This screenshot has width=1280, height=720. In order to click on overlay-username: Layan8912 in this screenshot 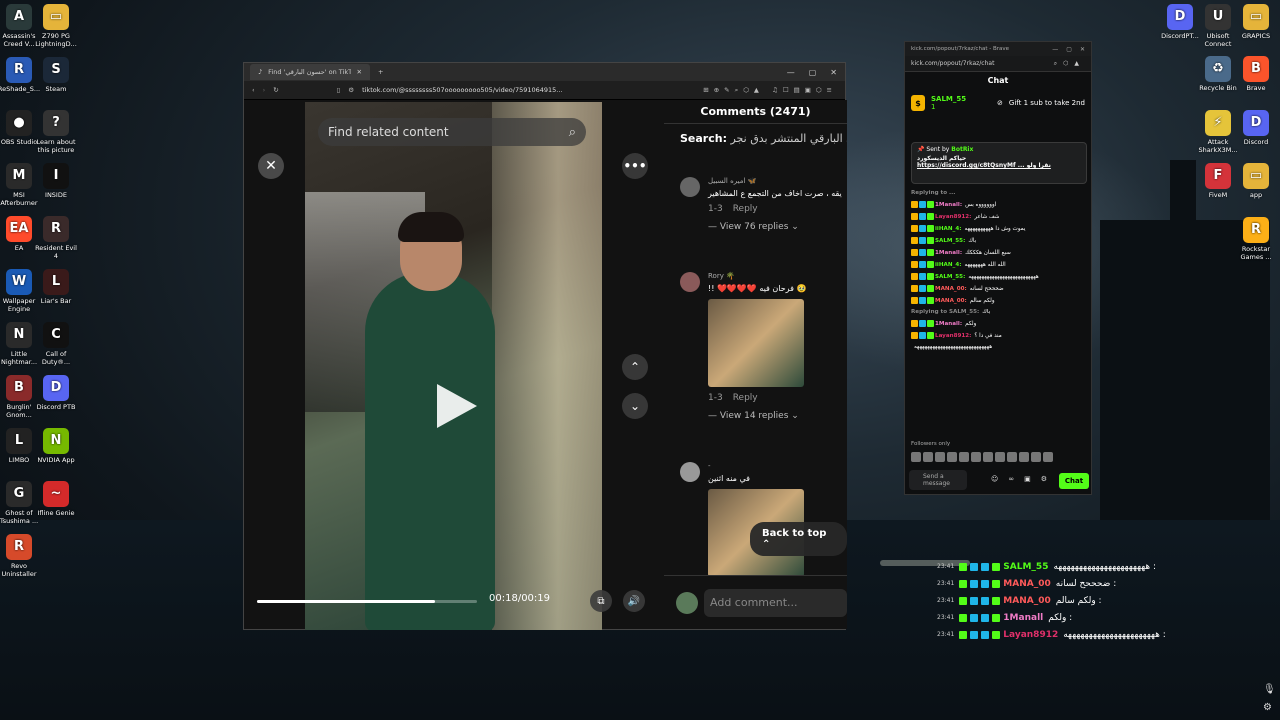, I will do `click(1031, 634)`.